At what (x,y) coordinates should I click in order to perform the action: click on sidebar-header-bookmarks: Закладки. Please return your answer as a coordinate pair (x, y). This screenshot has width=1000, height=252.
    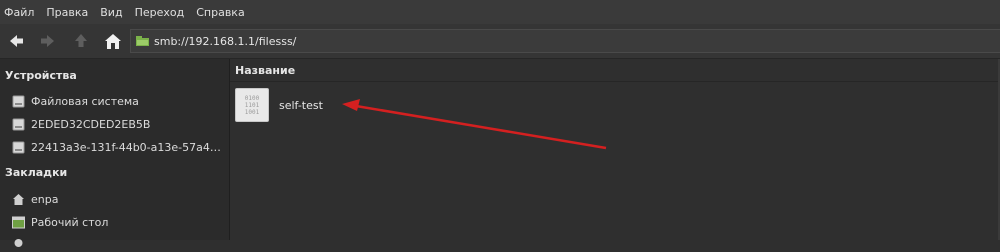
    Looking at the image, I should click on (36, 172).